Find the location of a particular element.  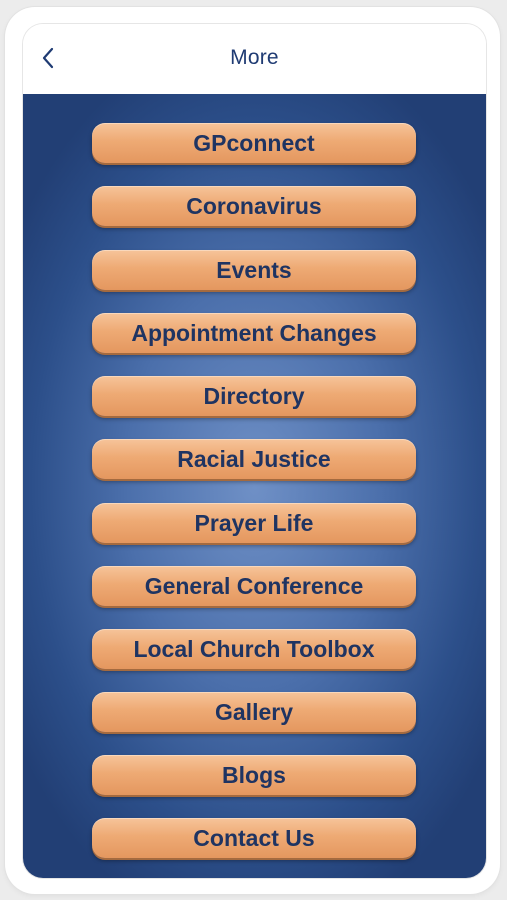

nav-bar: More is located at coordinates (254, 59).